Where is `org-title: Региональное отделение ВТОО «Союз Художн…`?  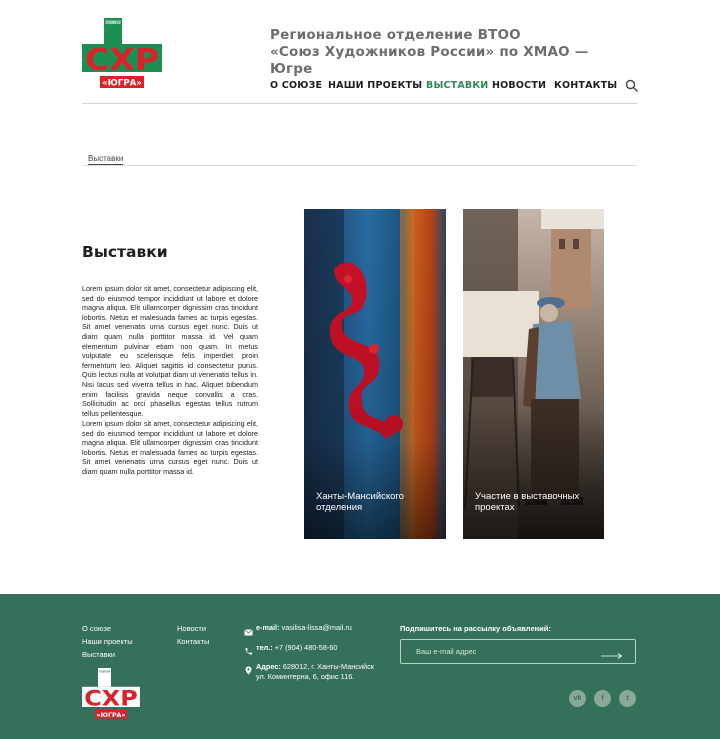 org-title: Региональное отделение ВТОО «Союз Художн… is located at coordinates (440, 52).